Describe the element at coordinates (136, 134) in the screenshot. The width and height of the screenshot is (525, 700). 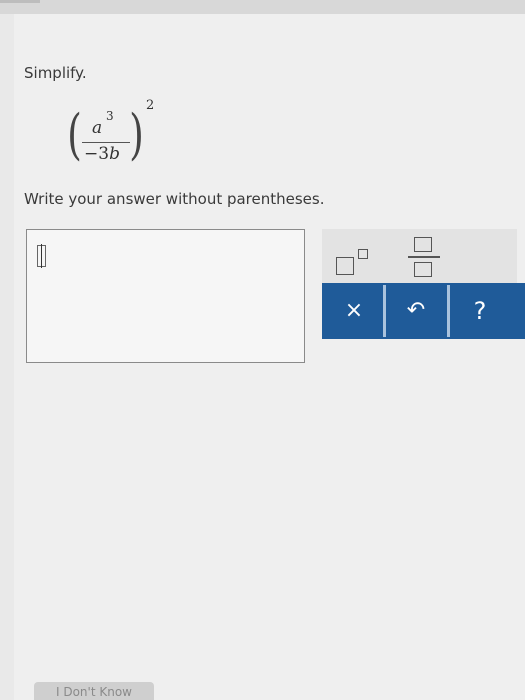
I see `right-parenthesis: )` at that location.